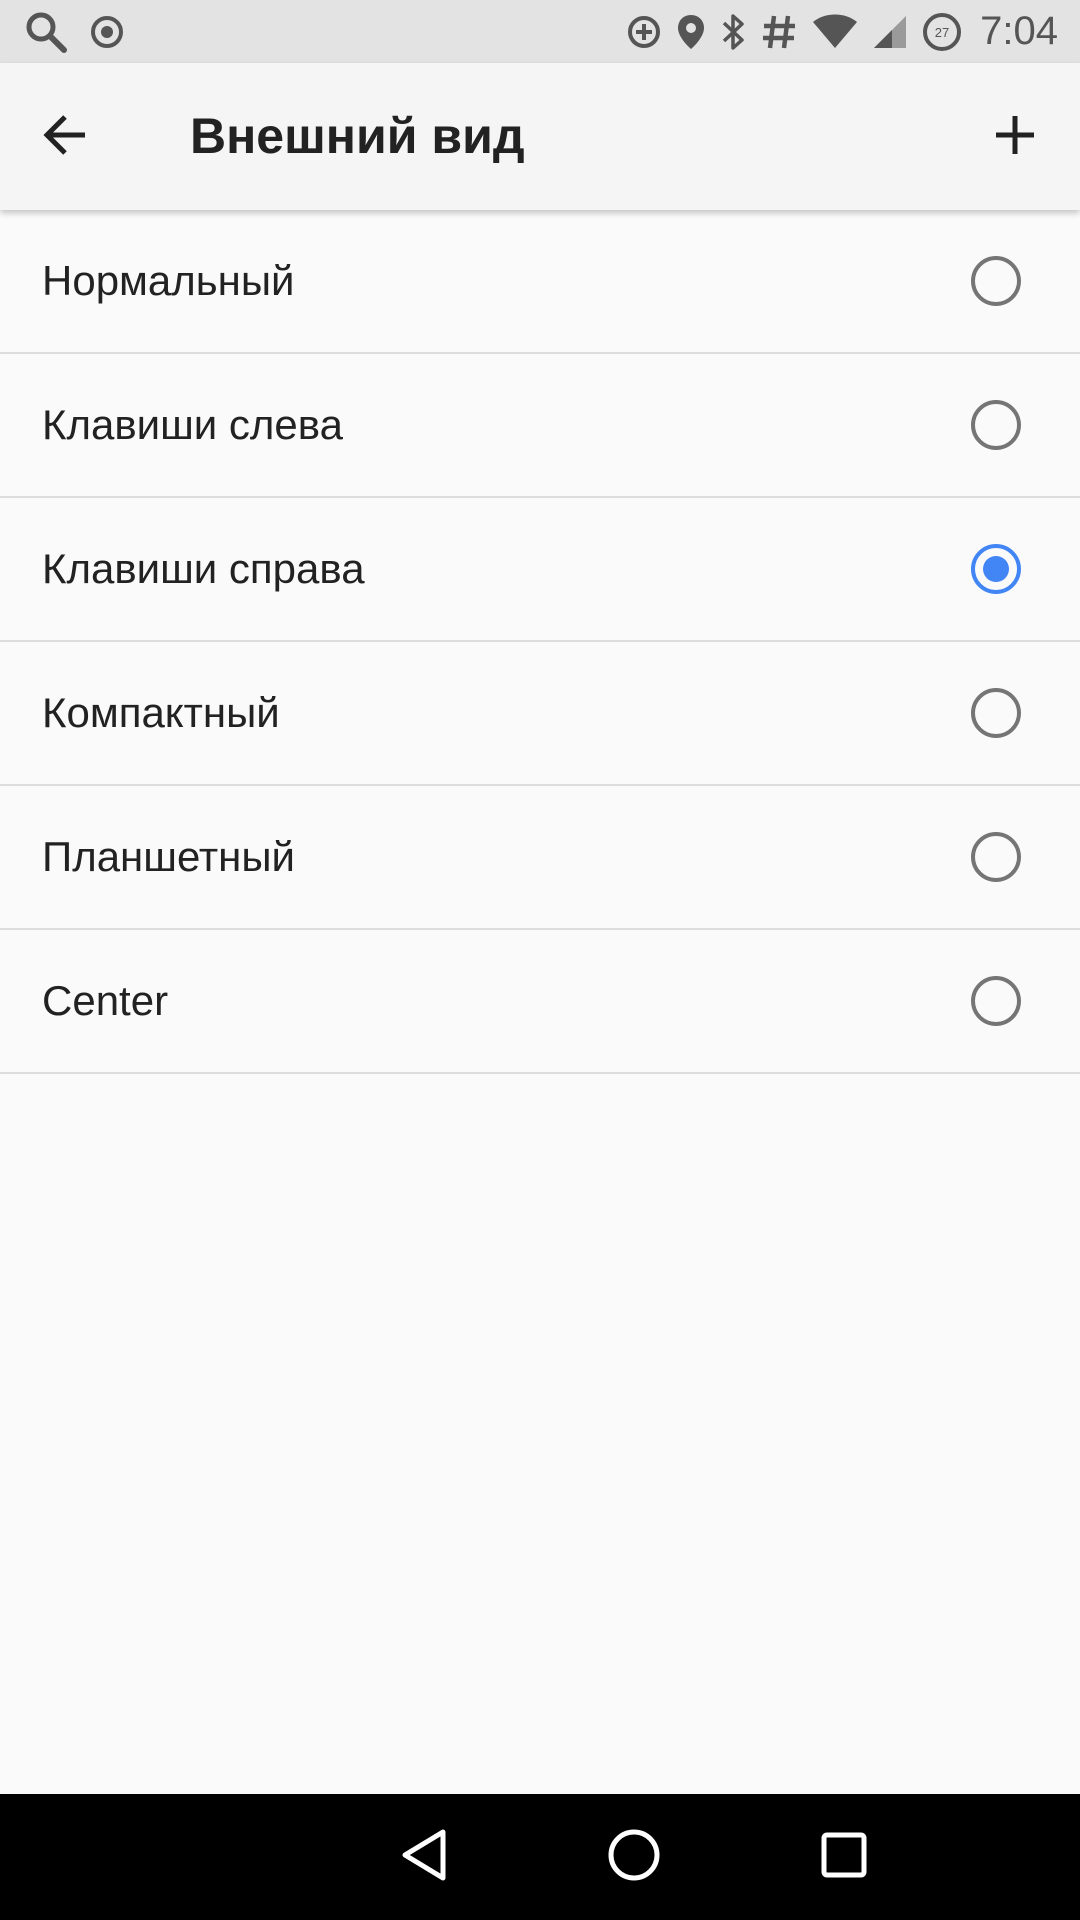  I want to click on system-nav-bar, so click(540, 1857).